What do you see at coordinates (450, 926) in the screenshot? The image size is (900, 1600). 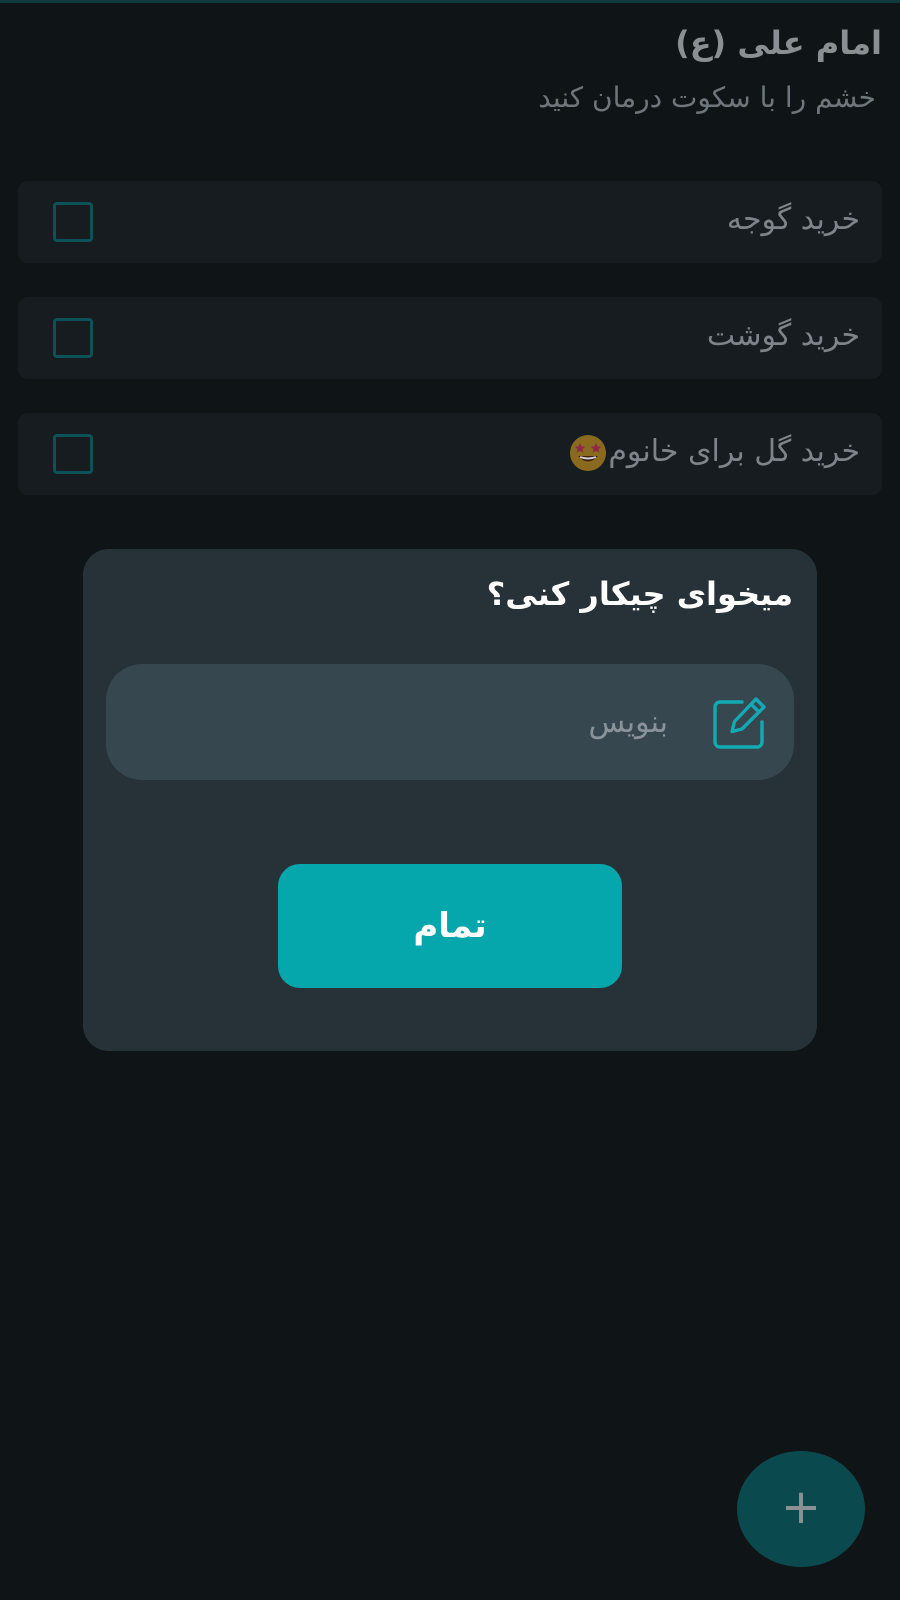 I see `done-button: تمام` at bounding box center [450, 926].